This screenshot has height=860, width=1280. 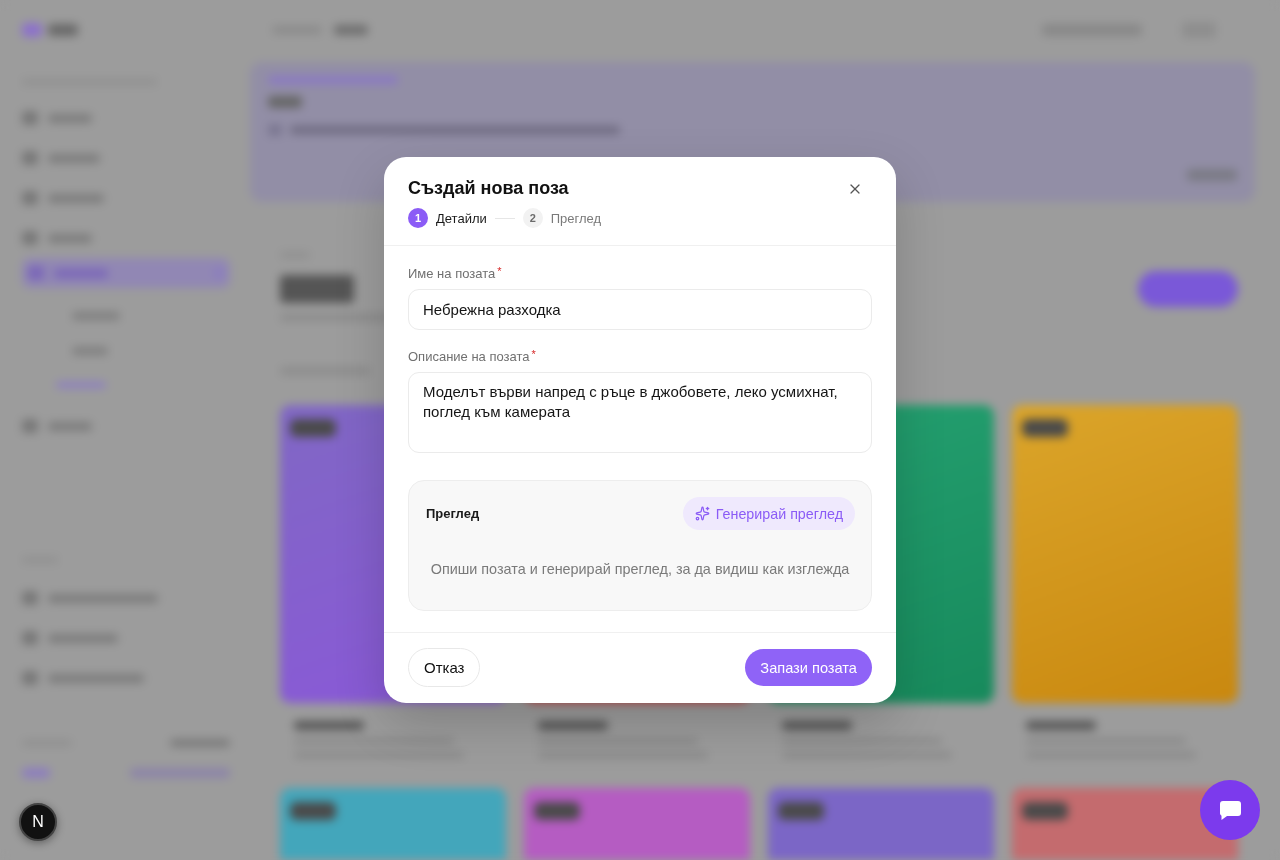 What do you see at coordinates (469, 357) in the screenshot?
I see `field-label: Описание на позата` at bounding box center [469, 357].